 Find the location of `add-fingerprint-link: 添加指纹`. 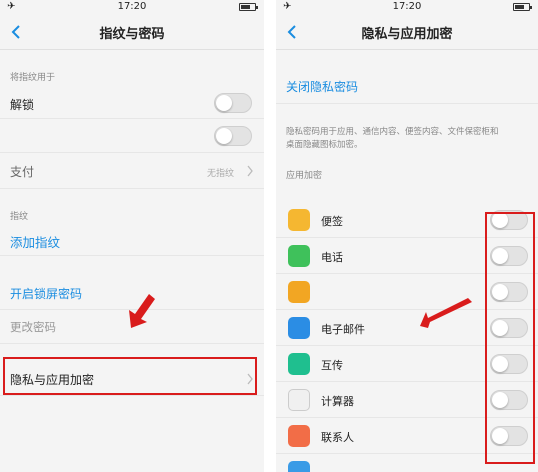

add-fingerprint-link: 添加指纹 is located at coordinates (35, 241).